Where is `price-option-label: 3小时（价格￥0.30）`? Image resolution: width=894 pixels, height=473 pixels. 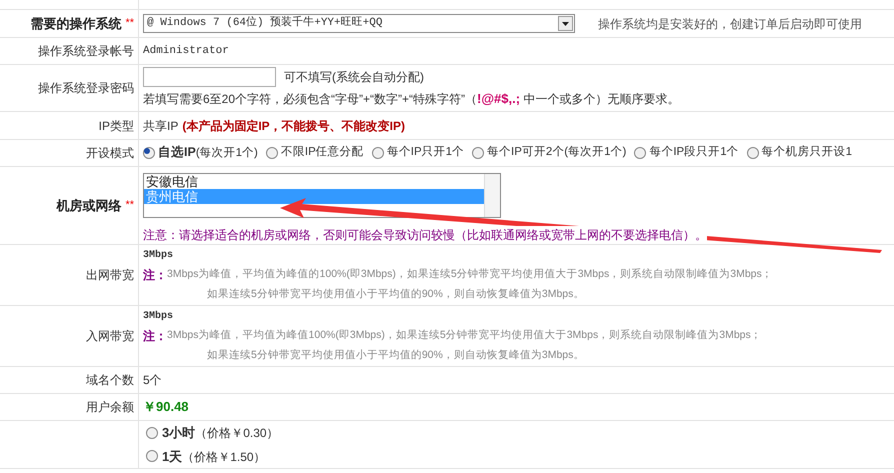 price-option-label: 3小时（价格￥0.30） is located at coordinates (220, 433).